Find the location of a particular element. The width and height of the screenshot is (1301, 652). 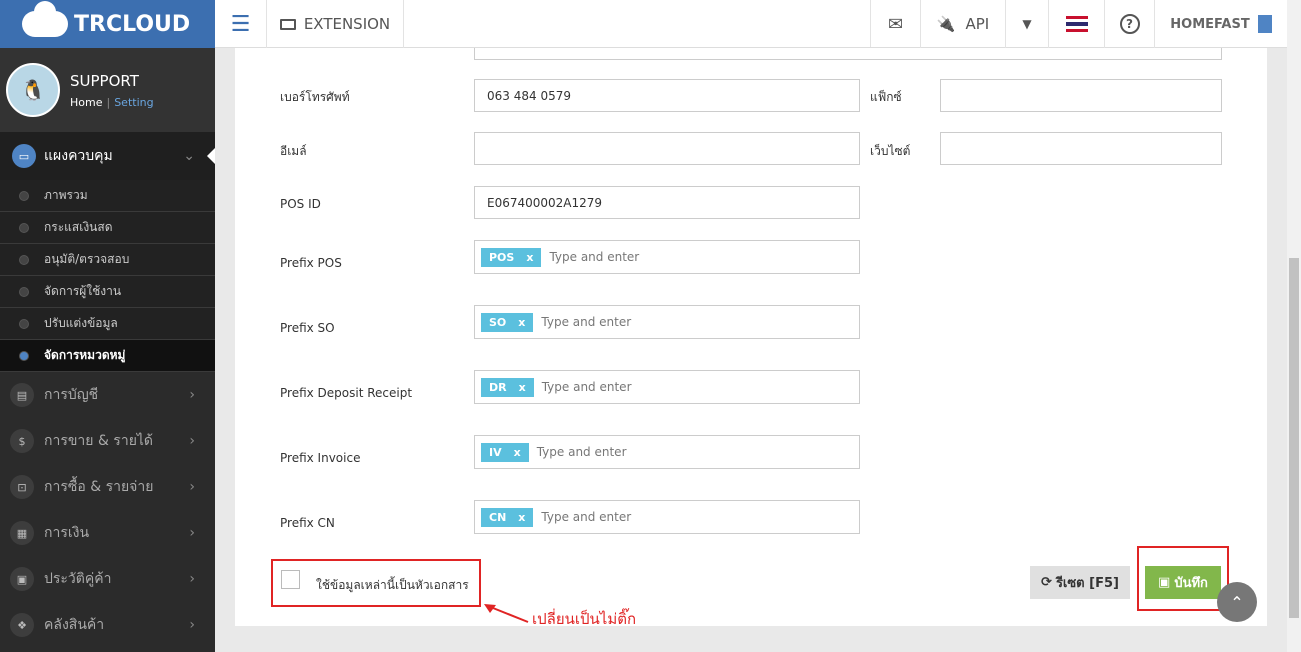

question-icon: ? is located at coordinates (1129, 24).